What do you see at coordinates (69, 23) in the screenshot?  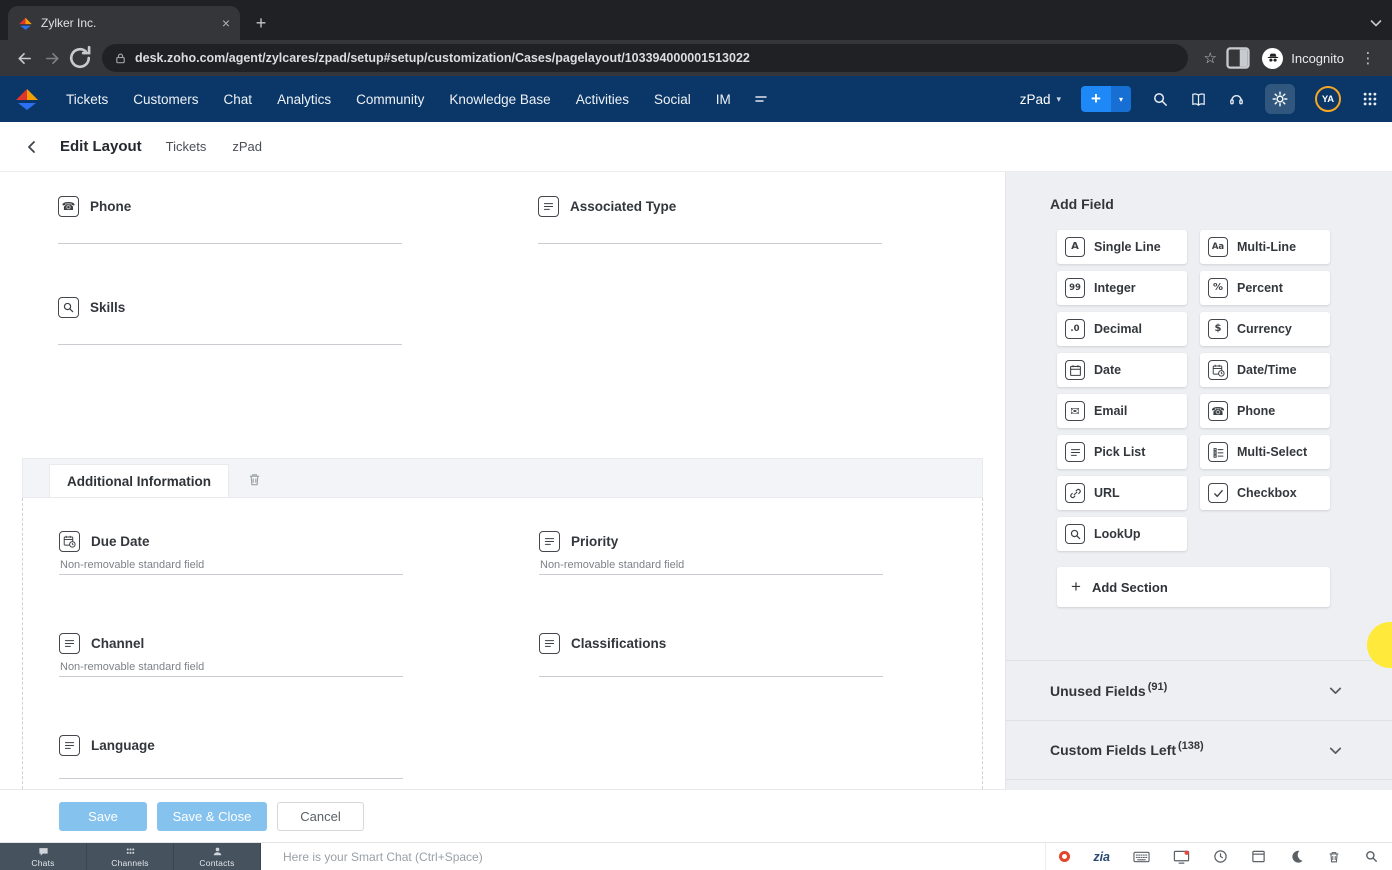 I see `tab-title: Zylker Inc.` at bounding box center [69, 23].